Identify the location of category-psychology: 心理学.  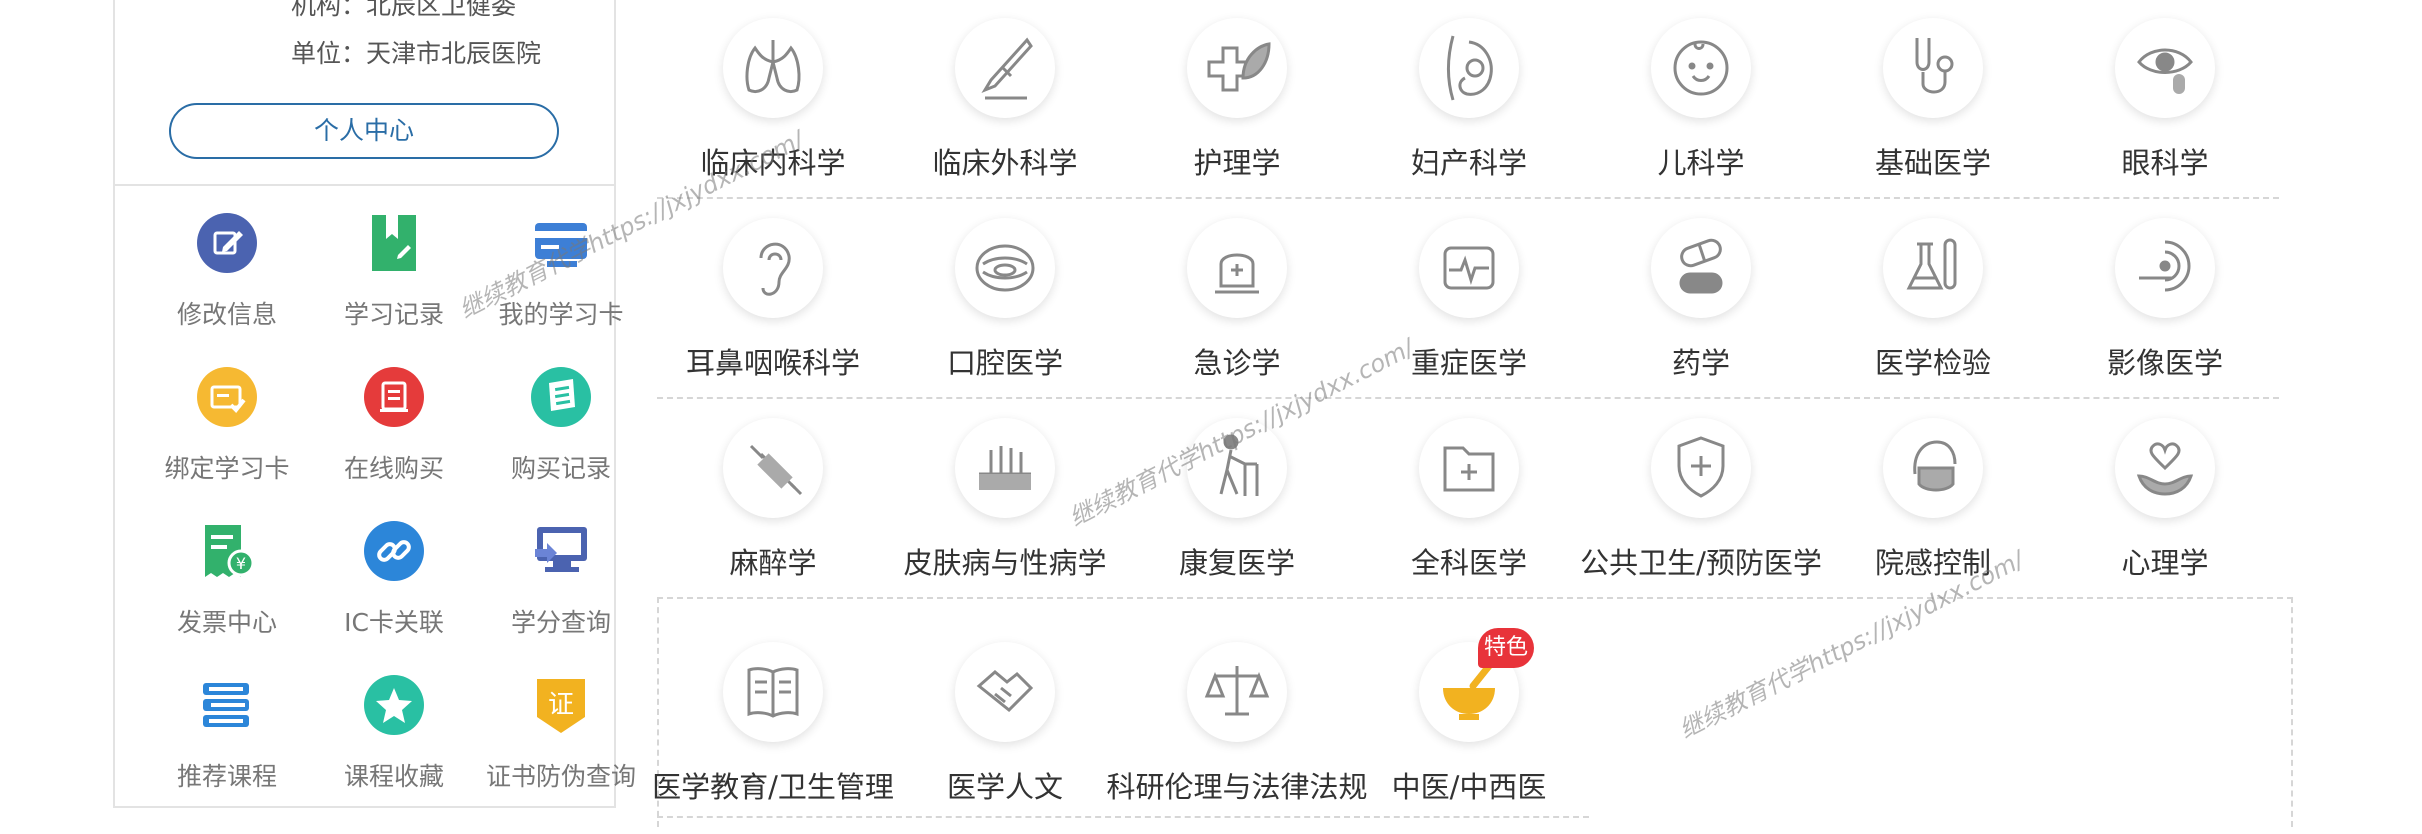
(2165, 508).